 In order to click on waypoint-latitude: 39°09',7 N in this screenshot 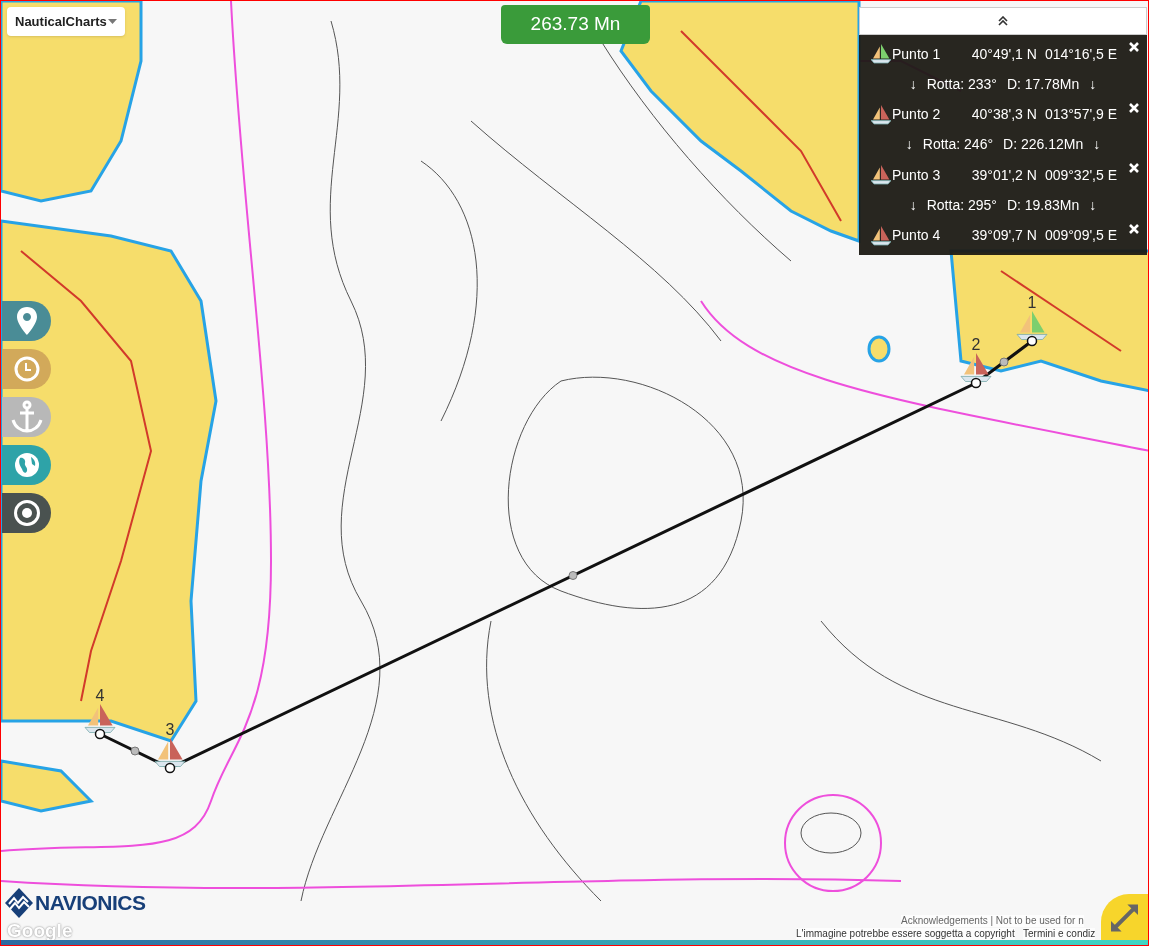, I will do `click(1003, 236)`.